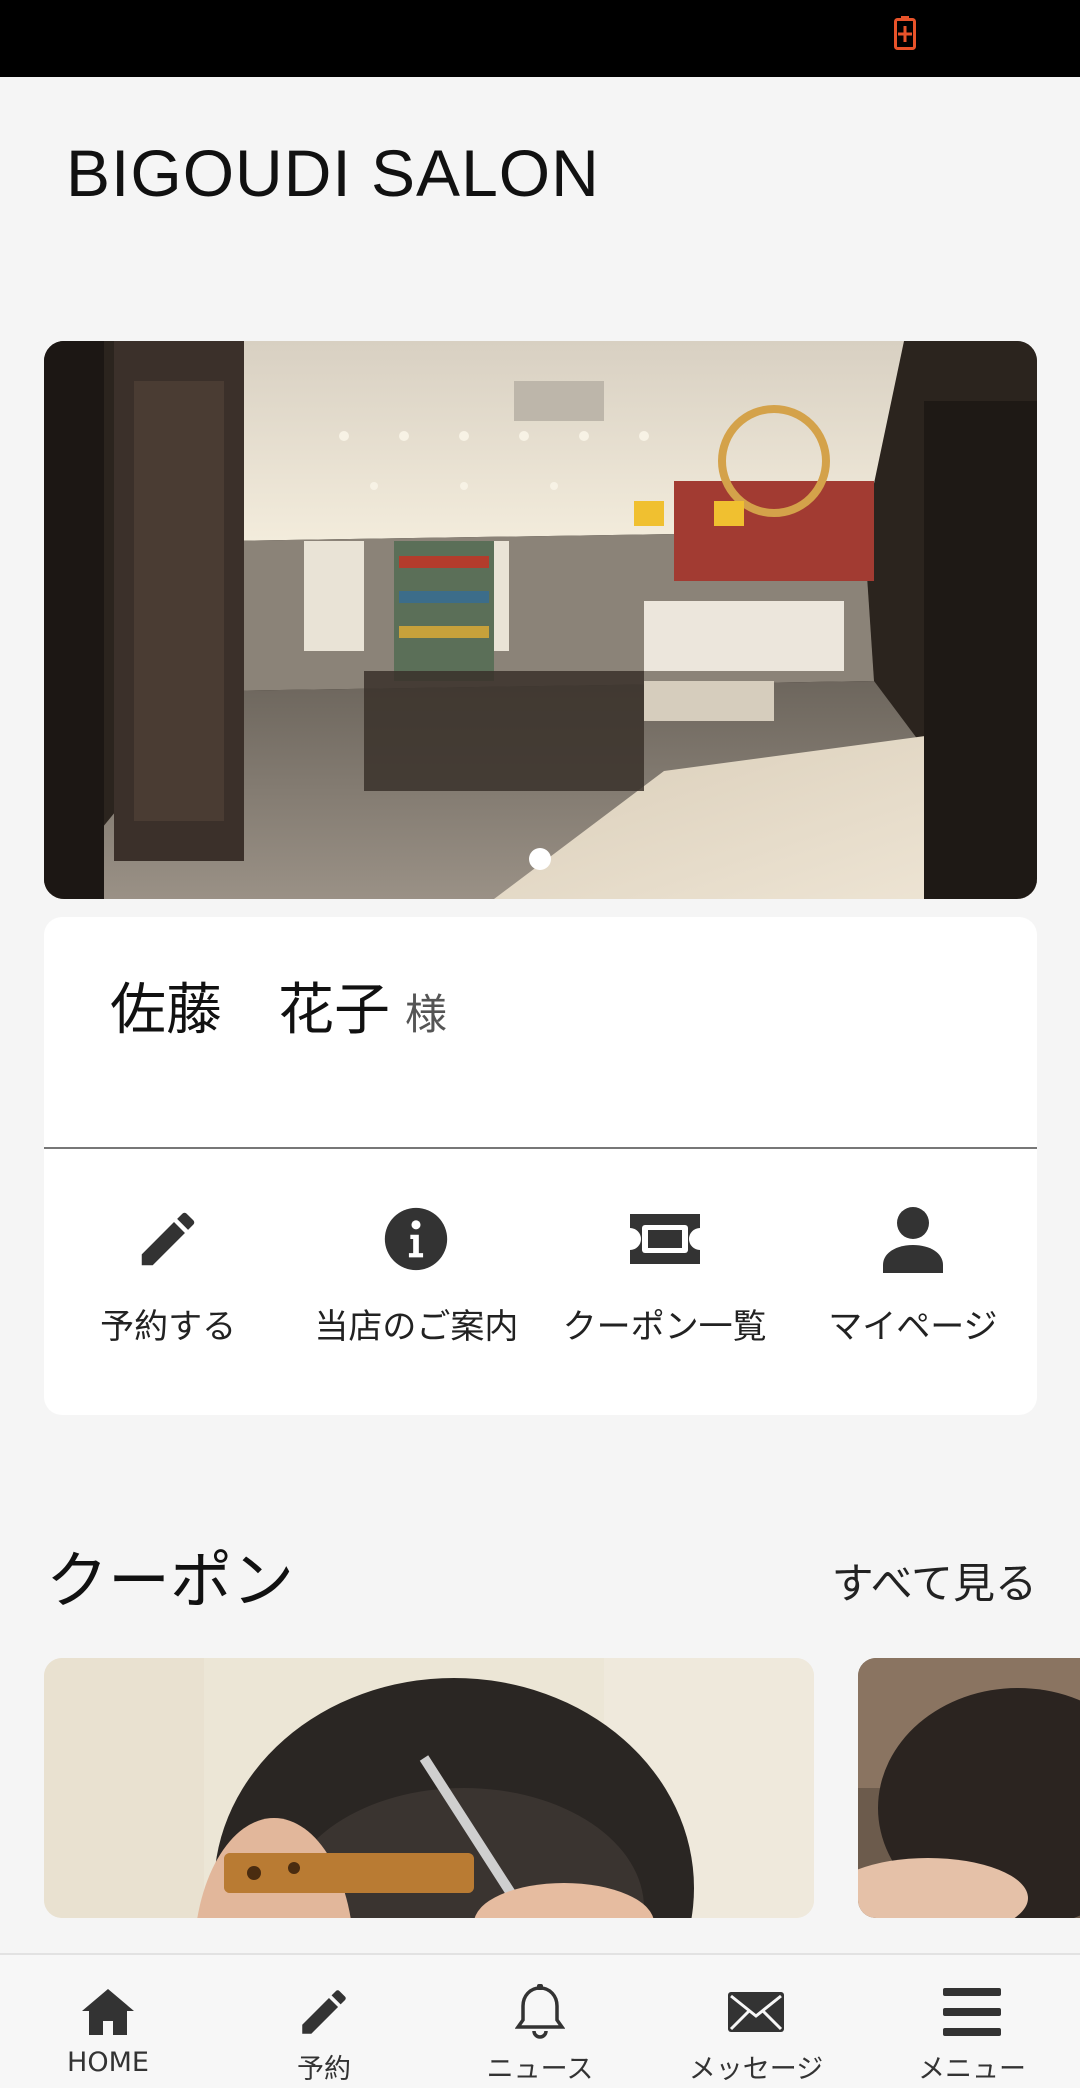  I want to click on app-title: BIGOUDI SALON, so click(333, 173).